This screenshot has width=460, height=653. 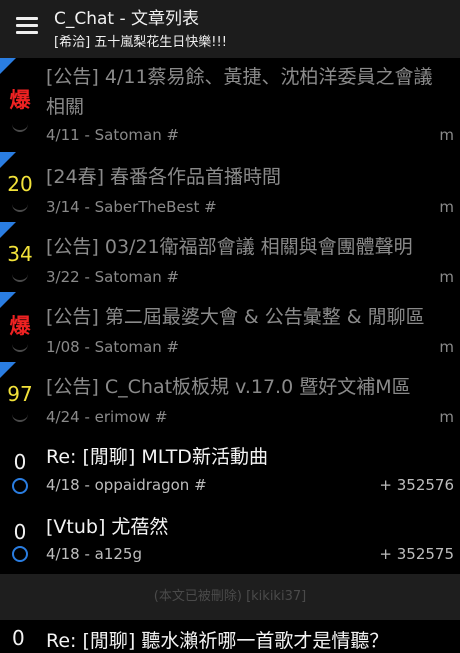 I want to click on post-title: [公告] 4/11蔡易餘、黃捷、沈柏洋委員之會議相關, so click(x=239, y=92).